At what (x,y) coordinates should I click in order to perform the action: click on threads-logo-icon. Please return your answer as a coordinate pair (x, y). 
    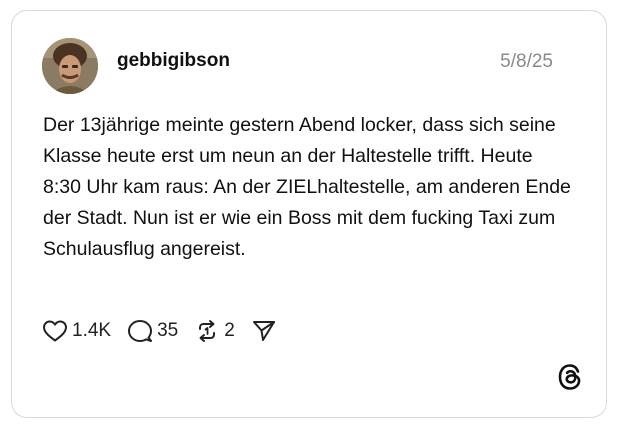
    Looking at the image, I should click on (570, 377).